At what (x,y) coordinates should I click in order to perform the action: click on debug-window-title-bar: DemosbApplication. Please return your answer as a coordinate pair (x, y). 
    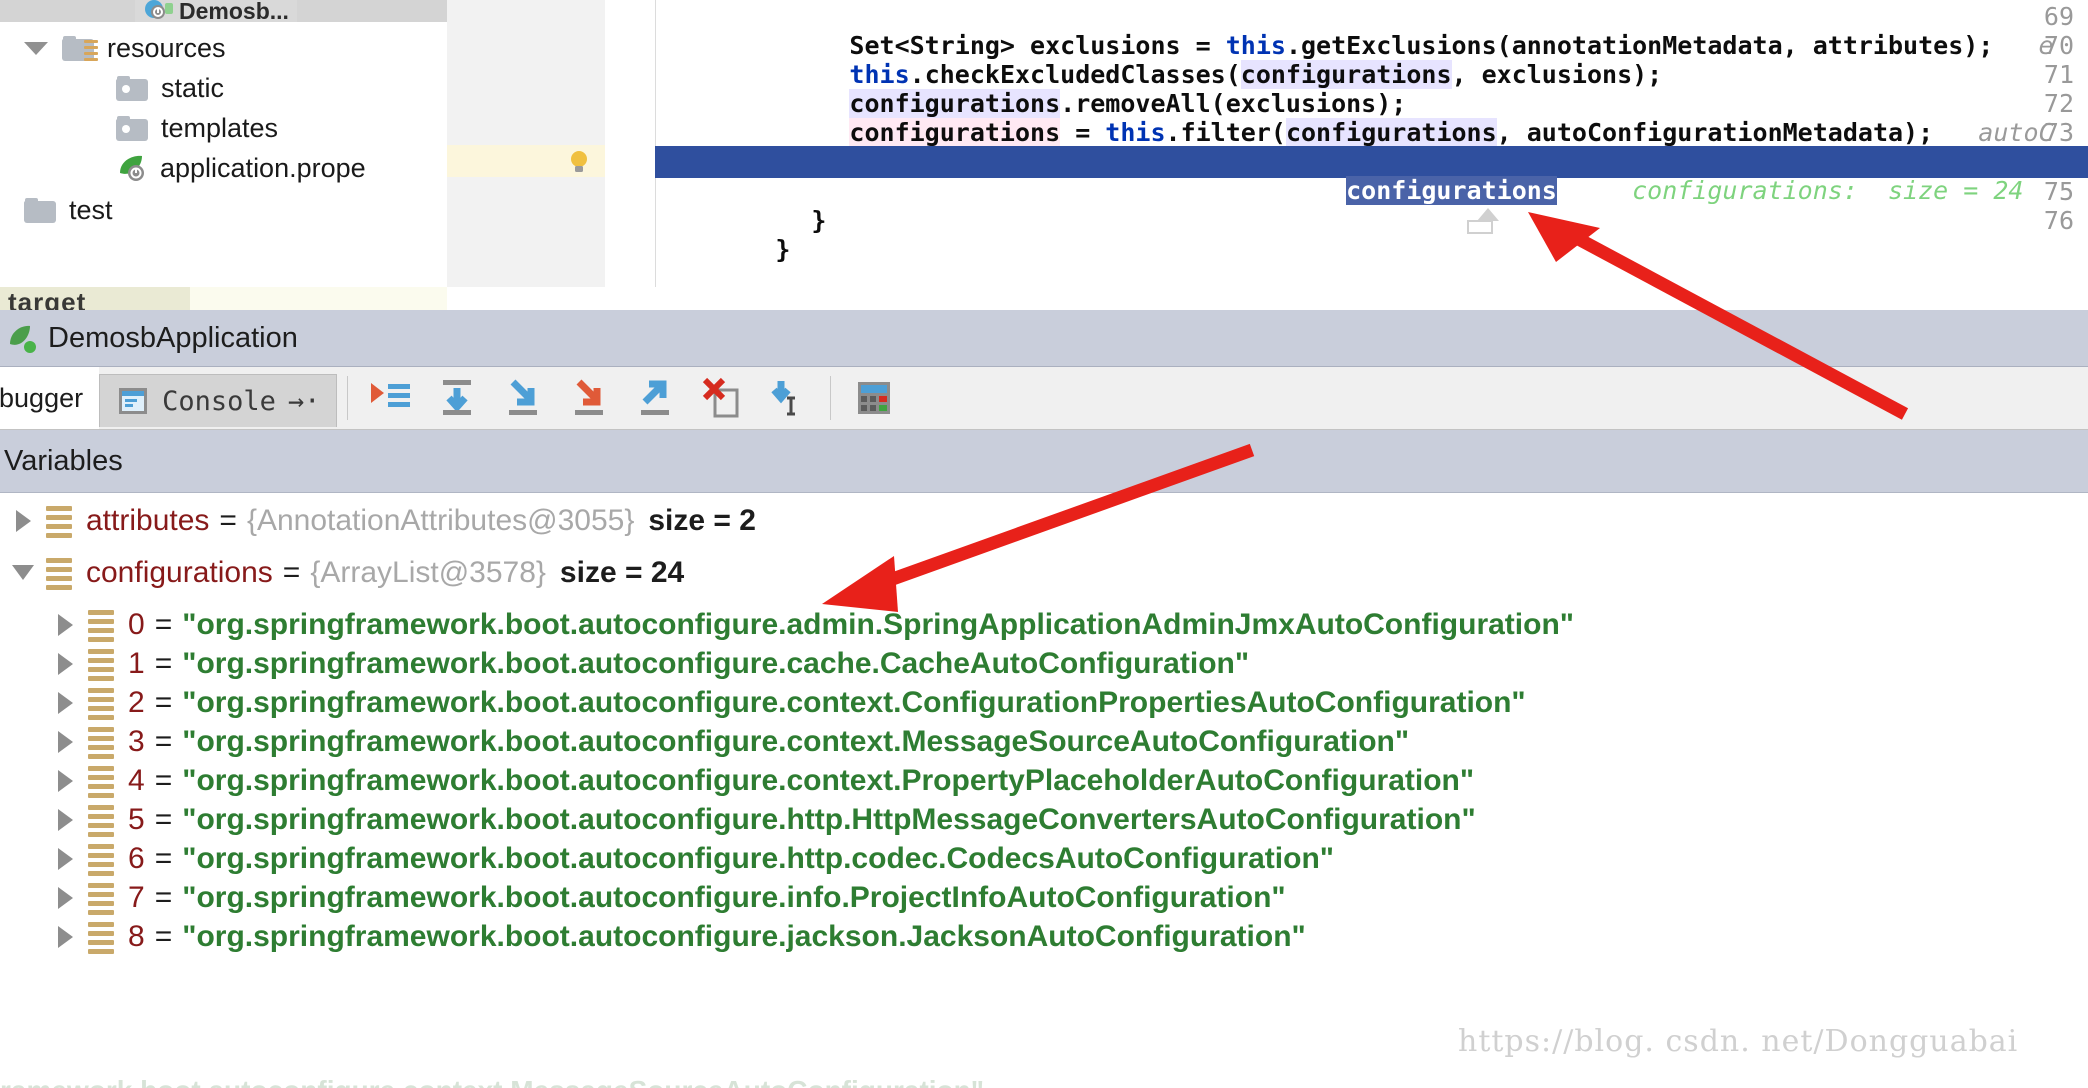
    Looking at the image, I should click on (1044, 338).